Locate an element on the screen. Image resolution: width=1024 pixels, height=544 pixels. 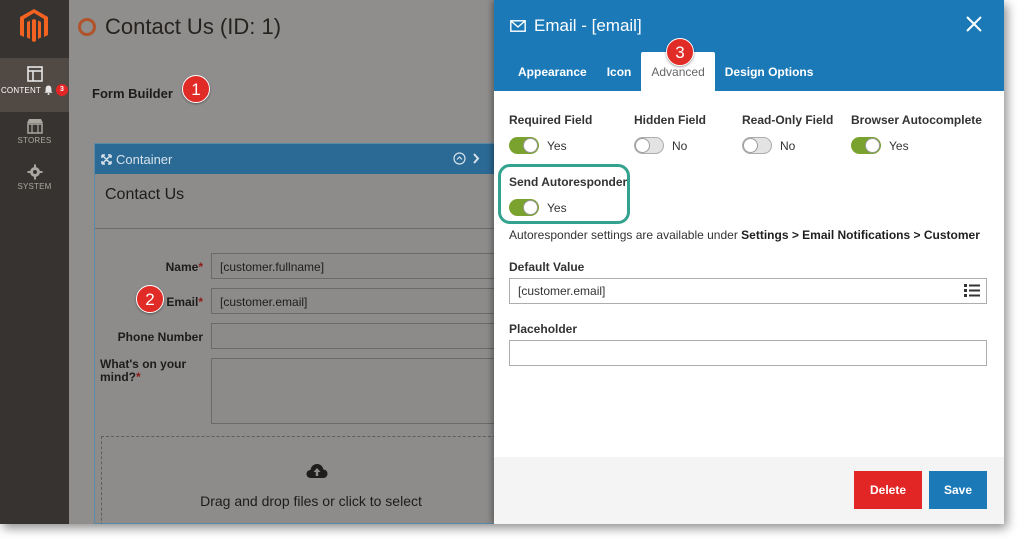
toggle-label: Read-Only Field is located at coordinates (788, 120).